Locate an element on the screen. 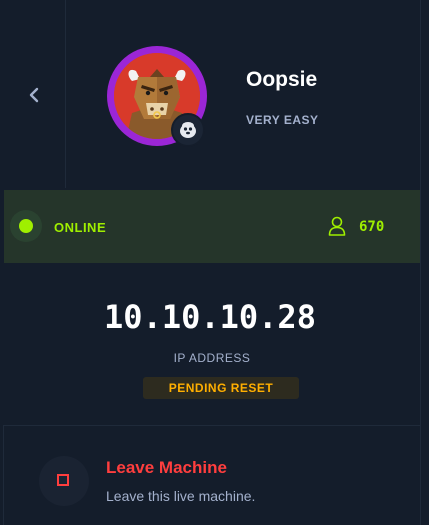  leave-icon-circle is located at coordinates (64, 481).